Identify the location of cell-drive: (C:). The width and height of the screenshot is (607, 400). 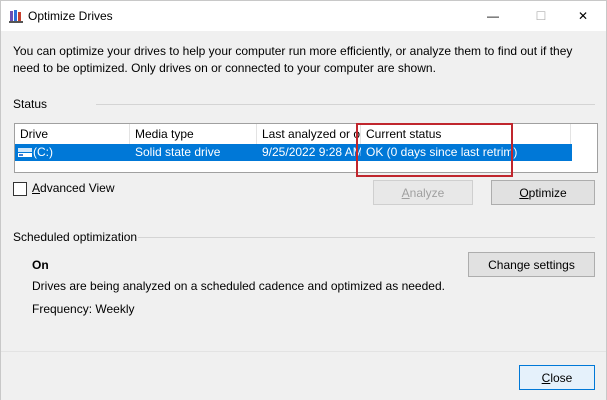
(43, 152).